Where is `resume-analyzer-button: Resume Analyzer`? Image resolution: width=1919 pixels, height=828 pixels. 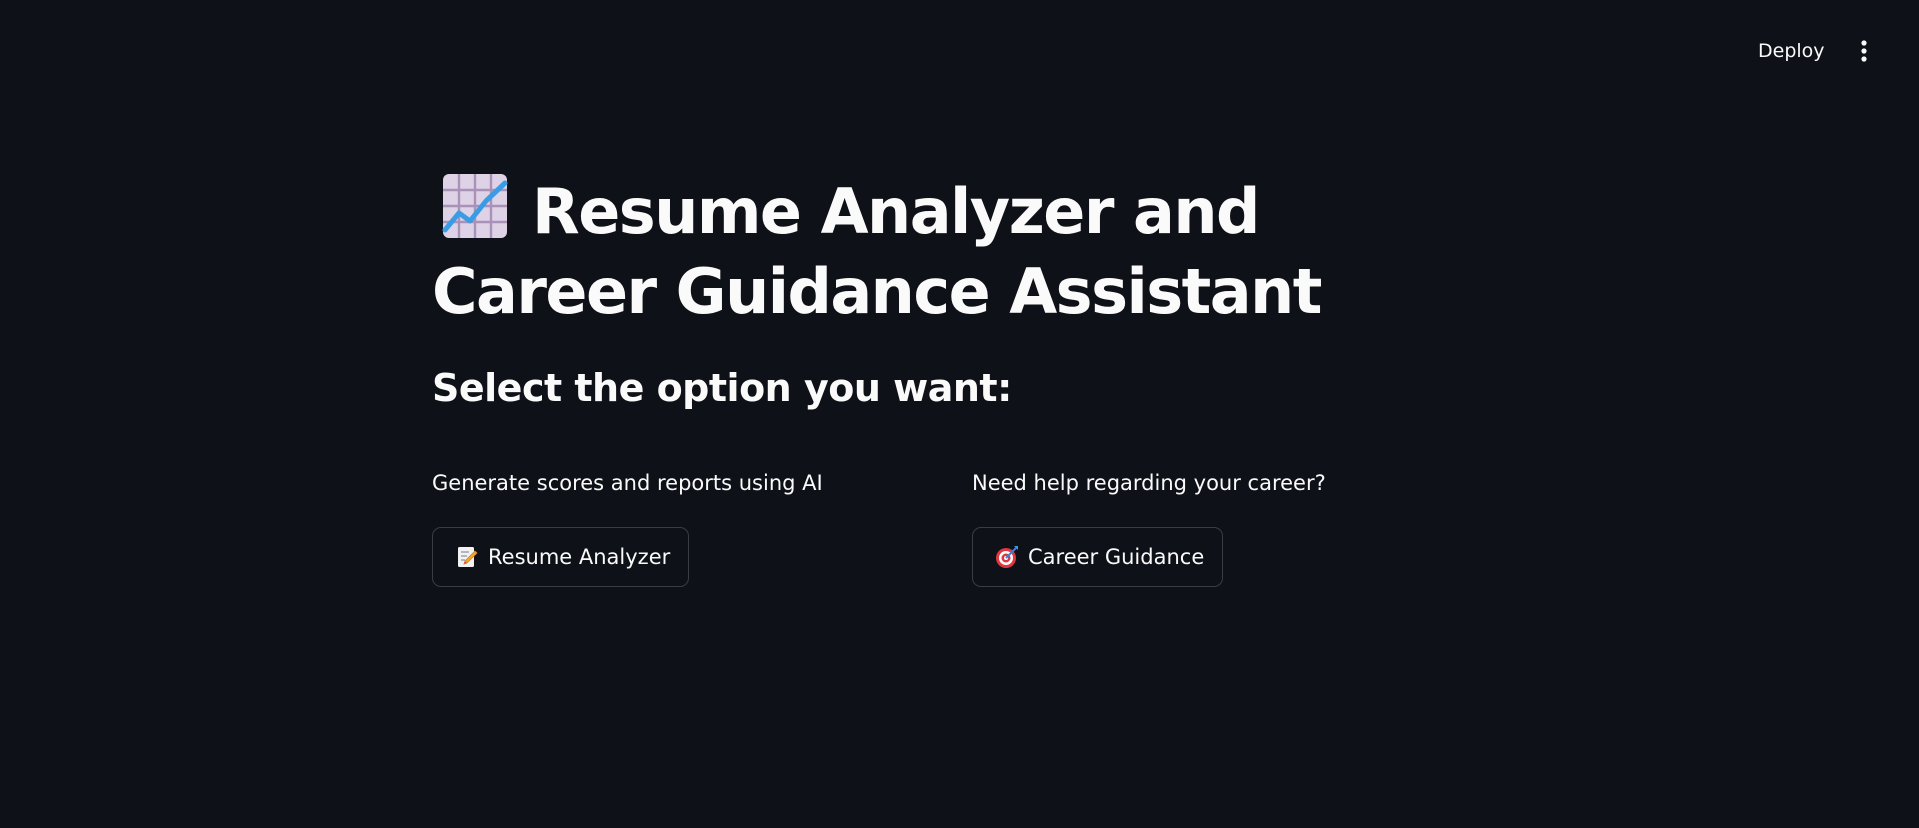 resume-analyzer-button: Resume Analyzer is located at coordinates (561, 557).